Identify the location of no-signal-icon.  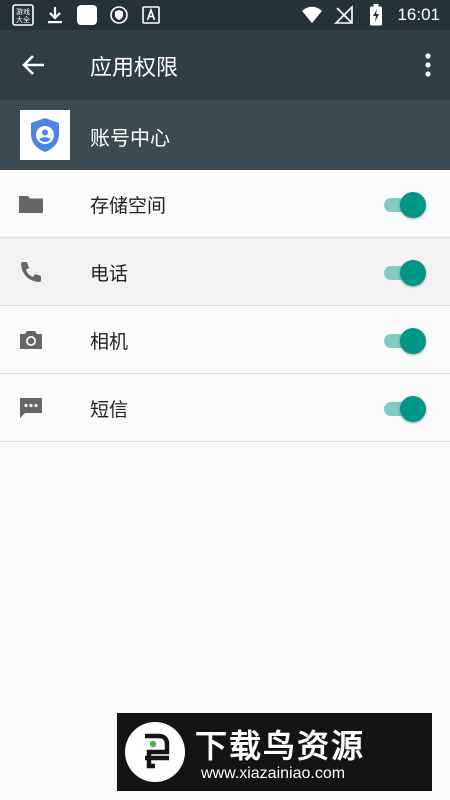
(344, 15).